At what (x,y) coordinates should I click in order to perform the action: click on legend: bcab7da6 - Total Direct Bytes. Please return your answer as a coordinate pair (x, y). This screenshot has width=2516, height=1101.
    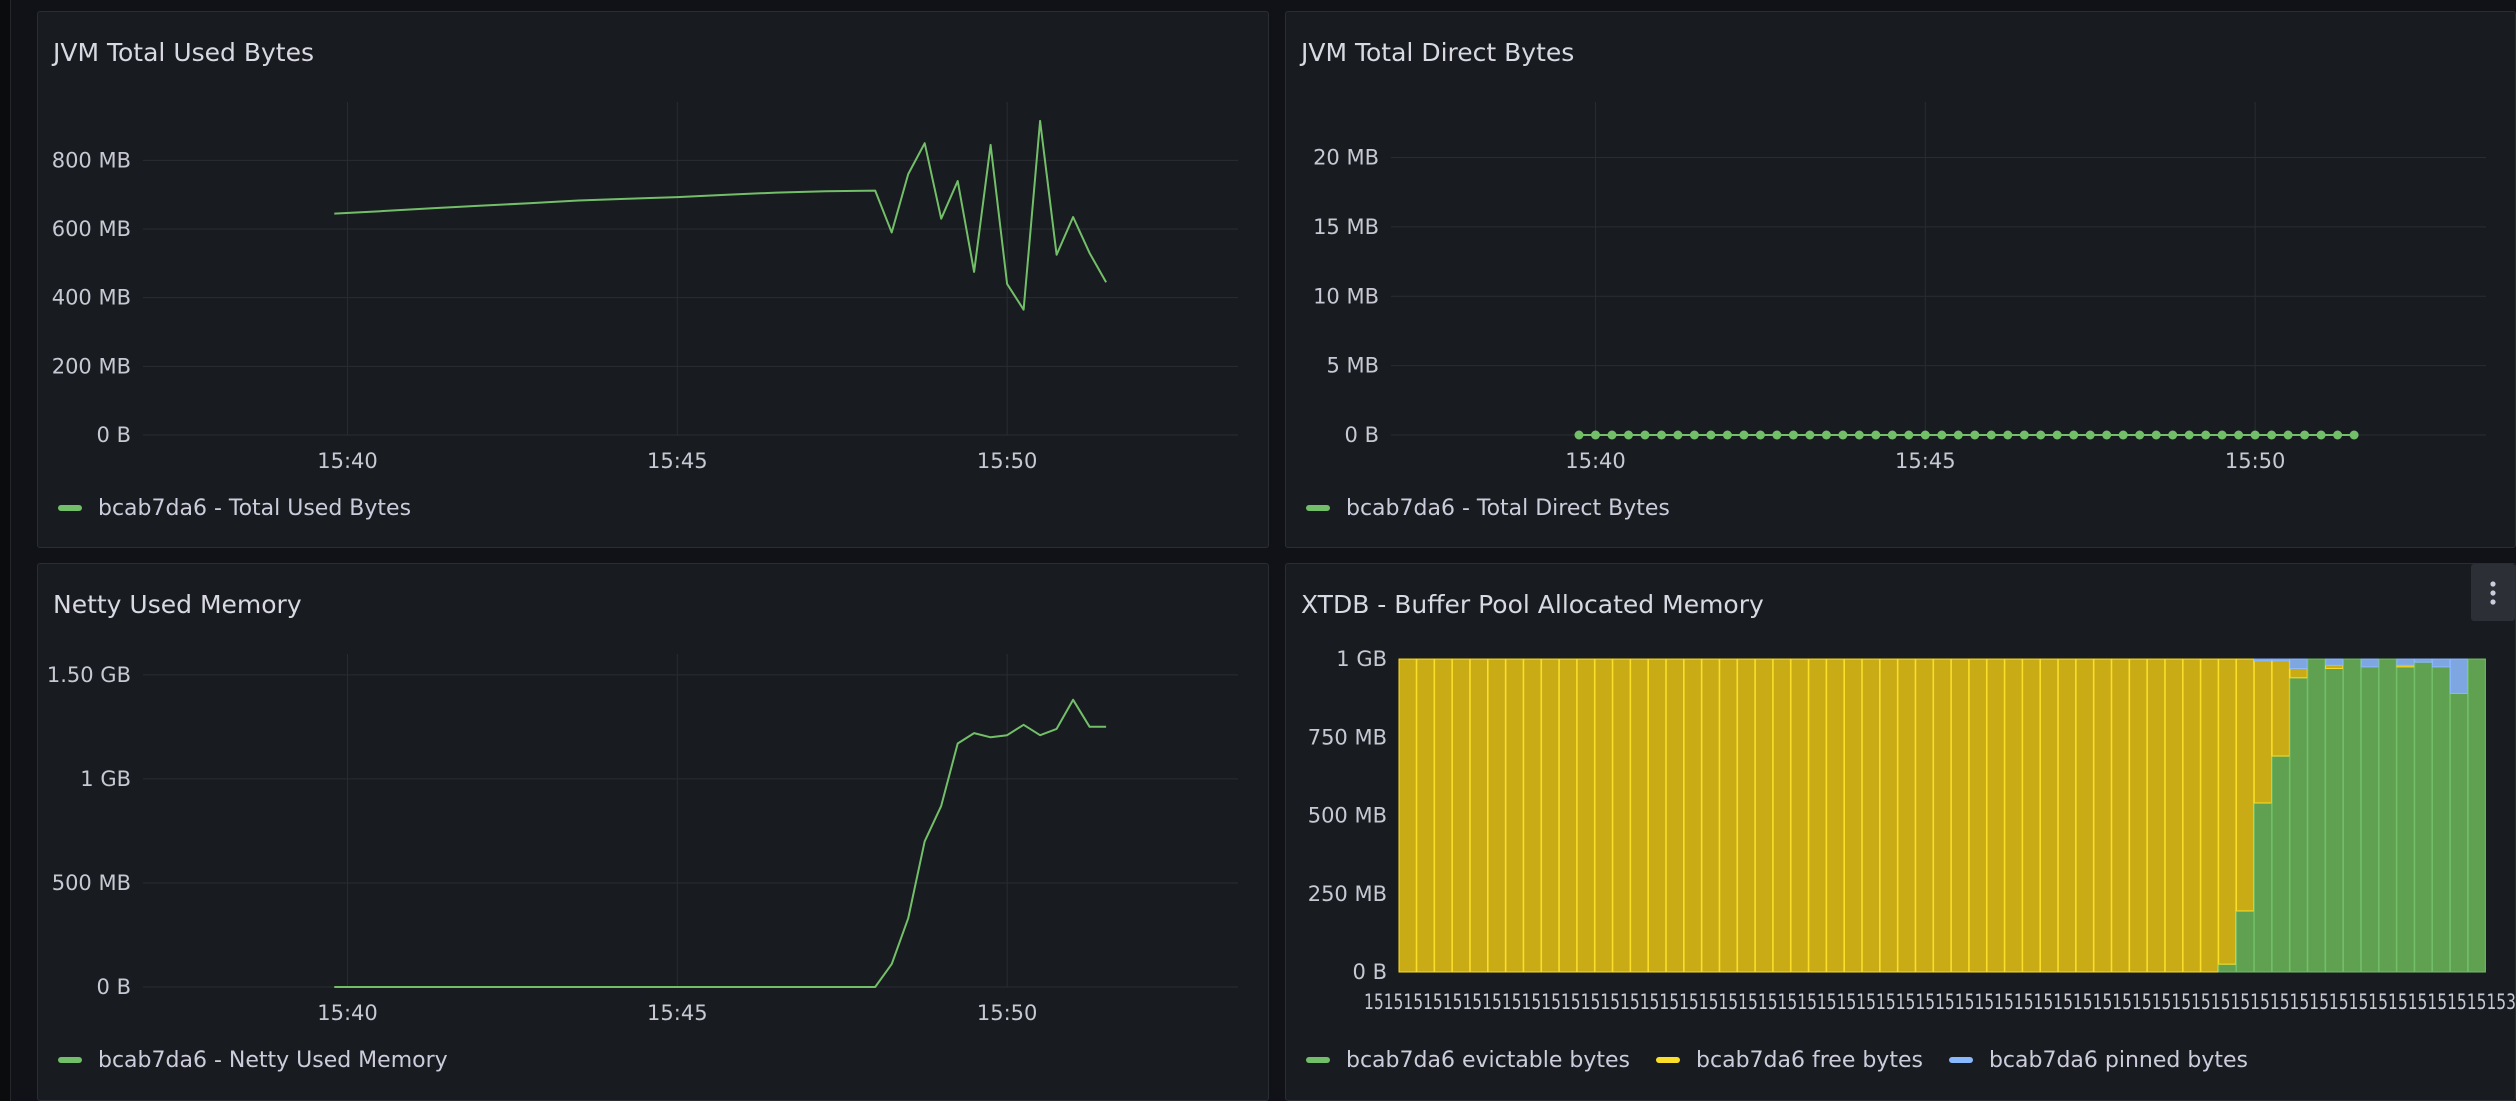
    Looking at the image, I should click on (1501, 508).